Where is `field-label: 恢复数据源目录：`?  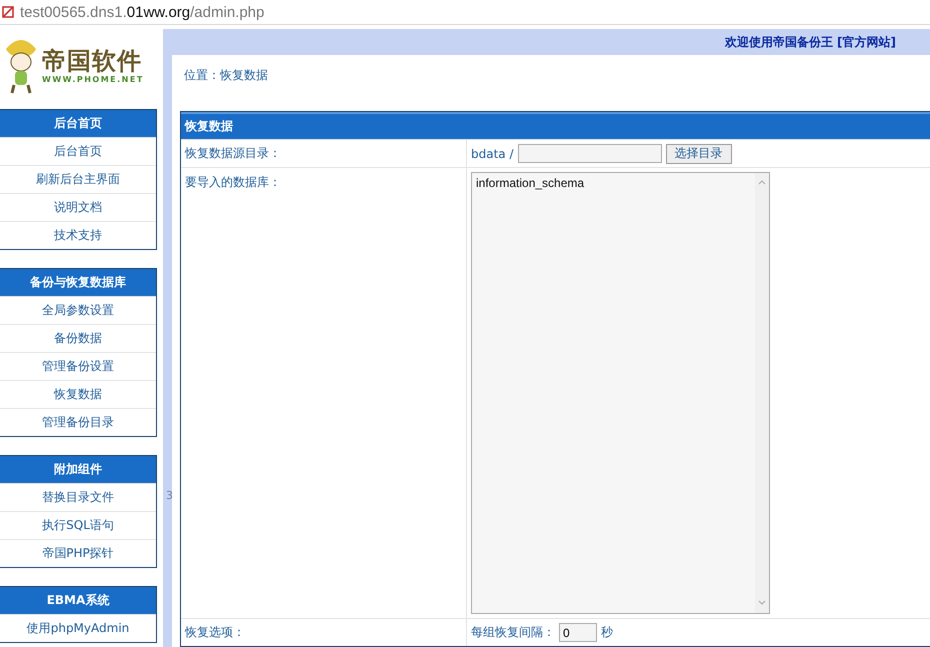 field-label: 恢复数据源目录： is located at coordinates (233, 153).